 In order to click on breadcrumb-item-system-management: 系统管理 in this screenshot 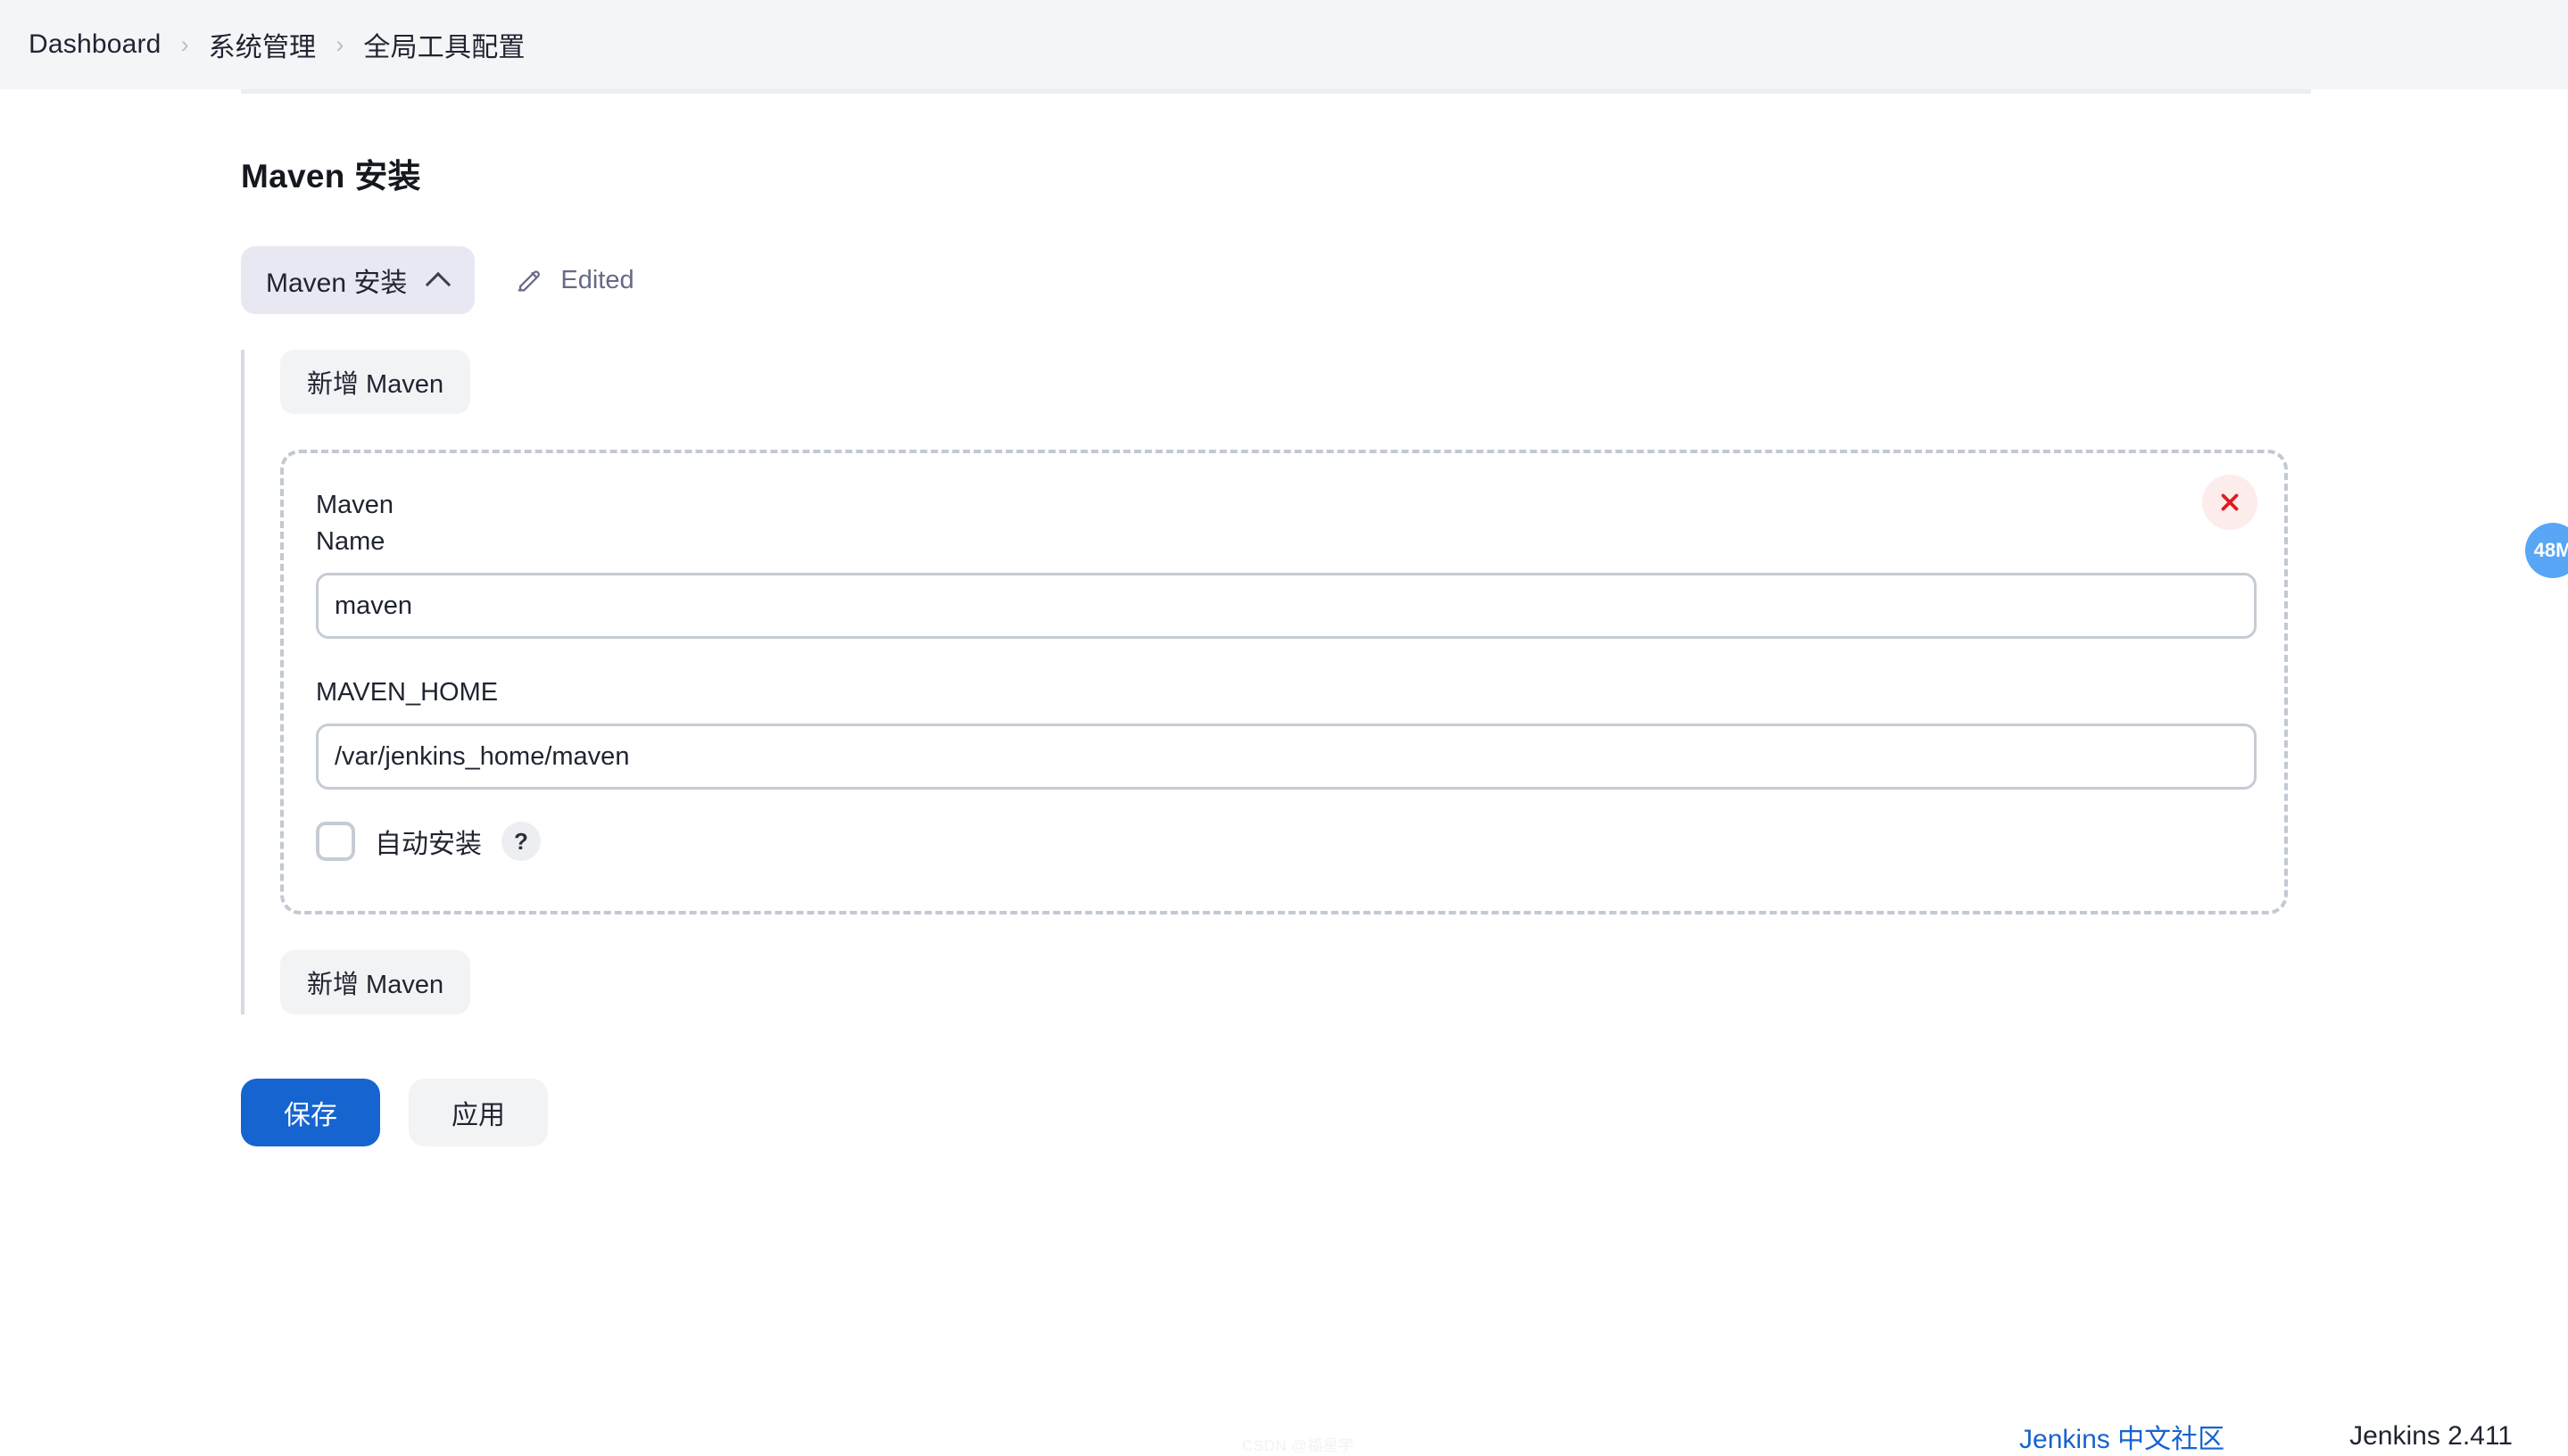, I will do `click(263, 45)`.